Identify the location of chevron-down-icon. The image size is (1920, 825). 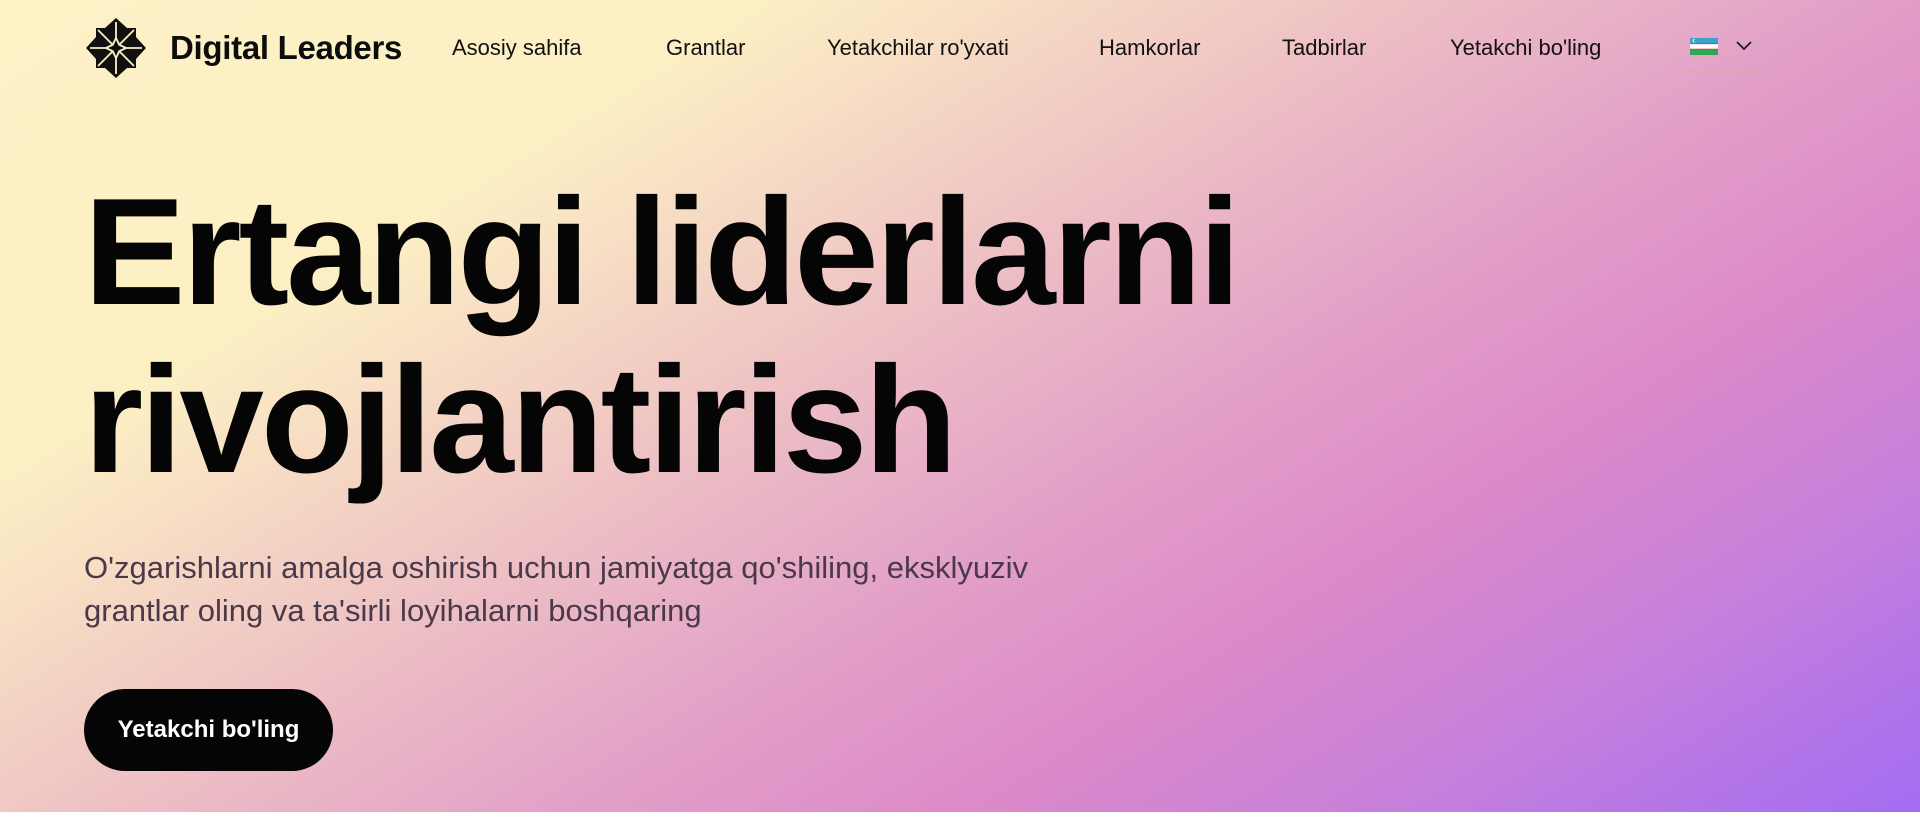
(1744, 45).